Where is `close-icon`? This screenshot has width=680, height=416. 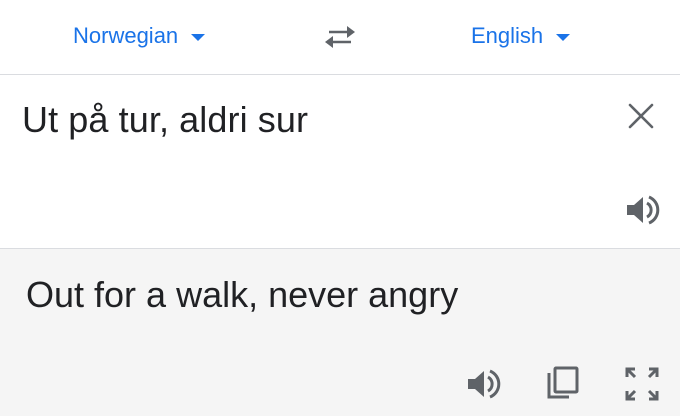
close-icon is located at coordinates (641, 116).